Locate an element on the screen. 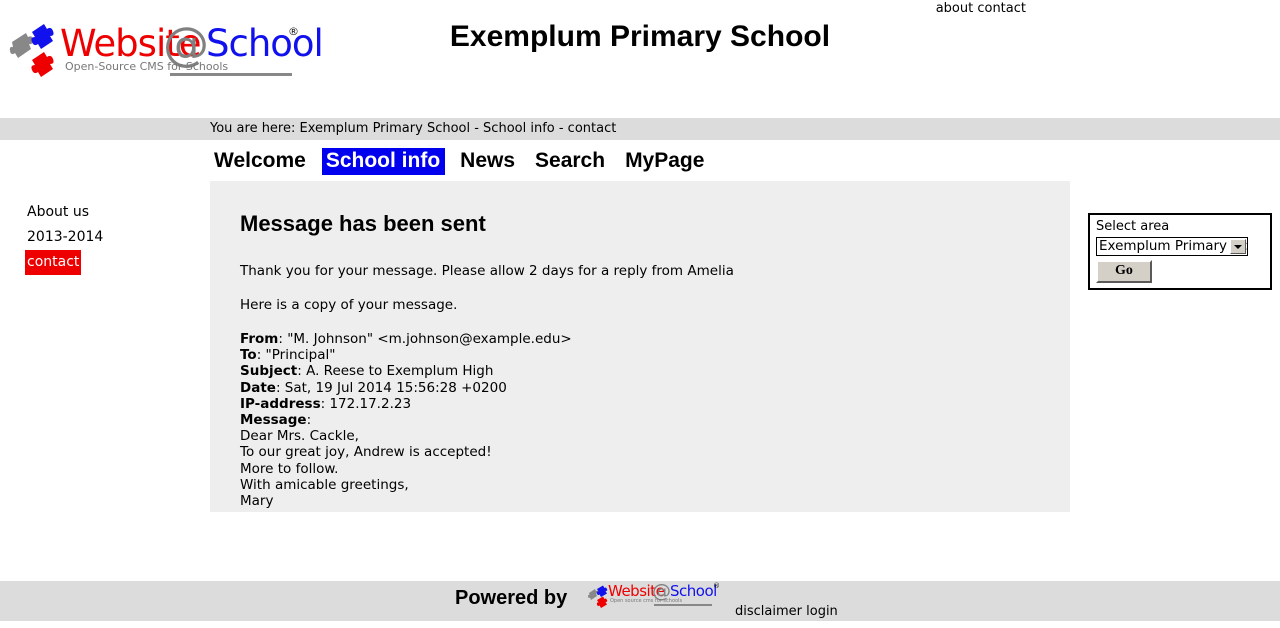 Image resolution: width=1280 pixels, height=628 pixels. area-select-value: Exemplum Primary Scl is located at coordinates (1173, 246).